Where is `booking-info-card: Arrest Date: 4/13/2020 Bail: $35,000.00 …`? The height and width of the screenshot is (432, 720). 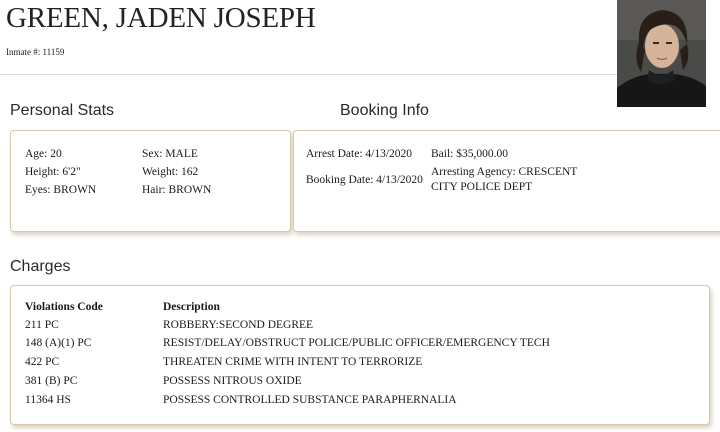 booking-info-card: Arrest Date: 4/13/2020 Bail: $35,000.00 … is located at coordinates (506, 181).